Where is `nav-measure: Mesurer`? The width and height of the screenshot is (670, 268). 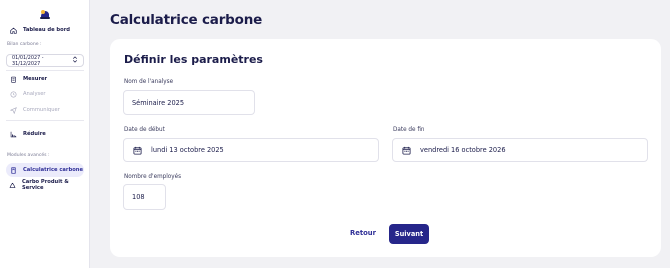
nav-measure: Mesurer is located at coordinates (45, 79).